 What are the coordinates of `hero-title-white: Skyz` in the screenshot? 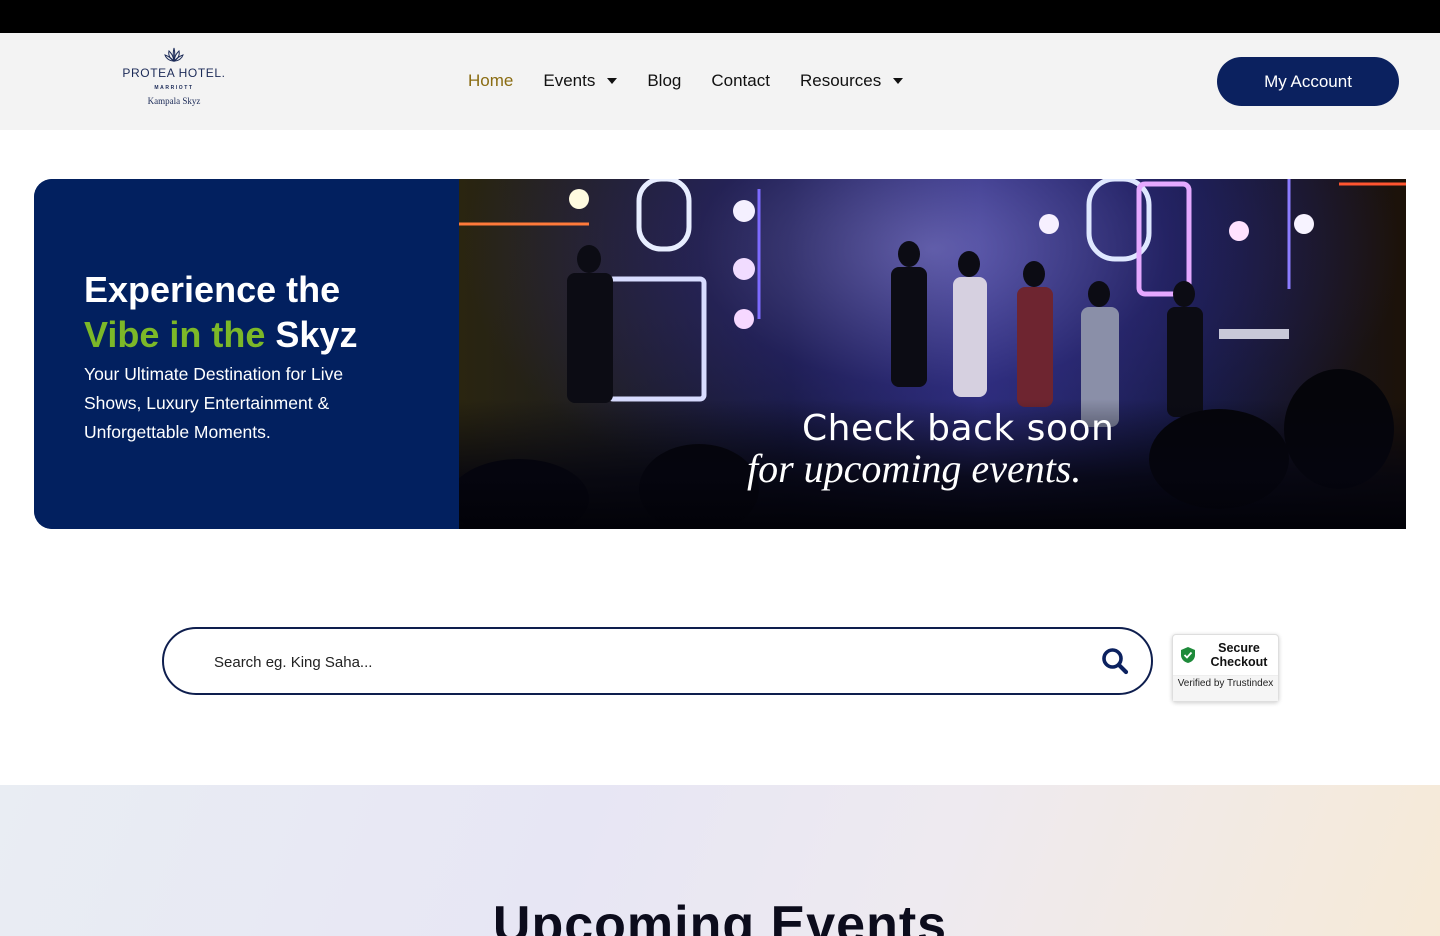 It's located at (316, 334).